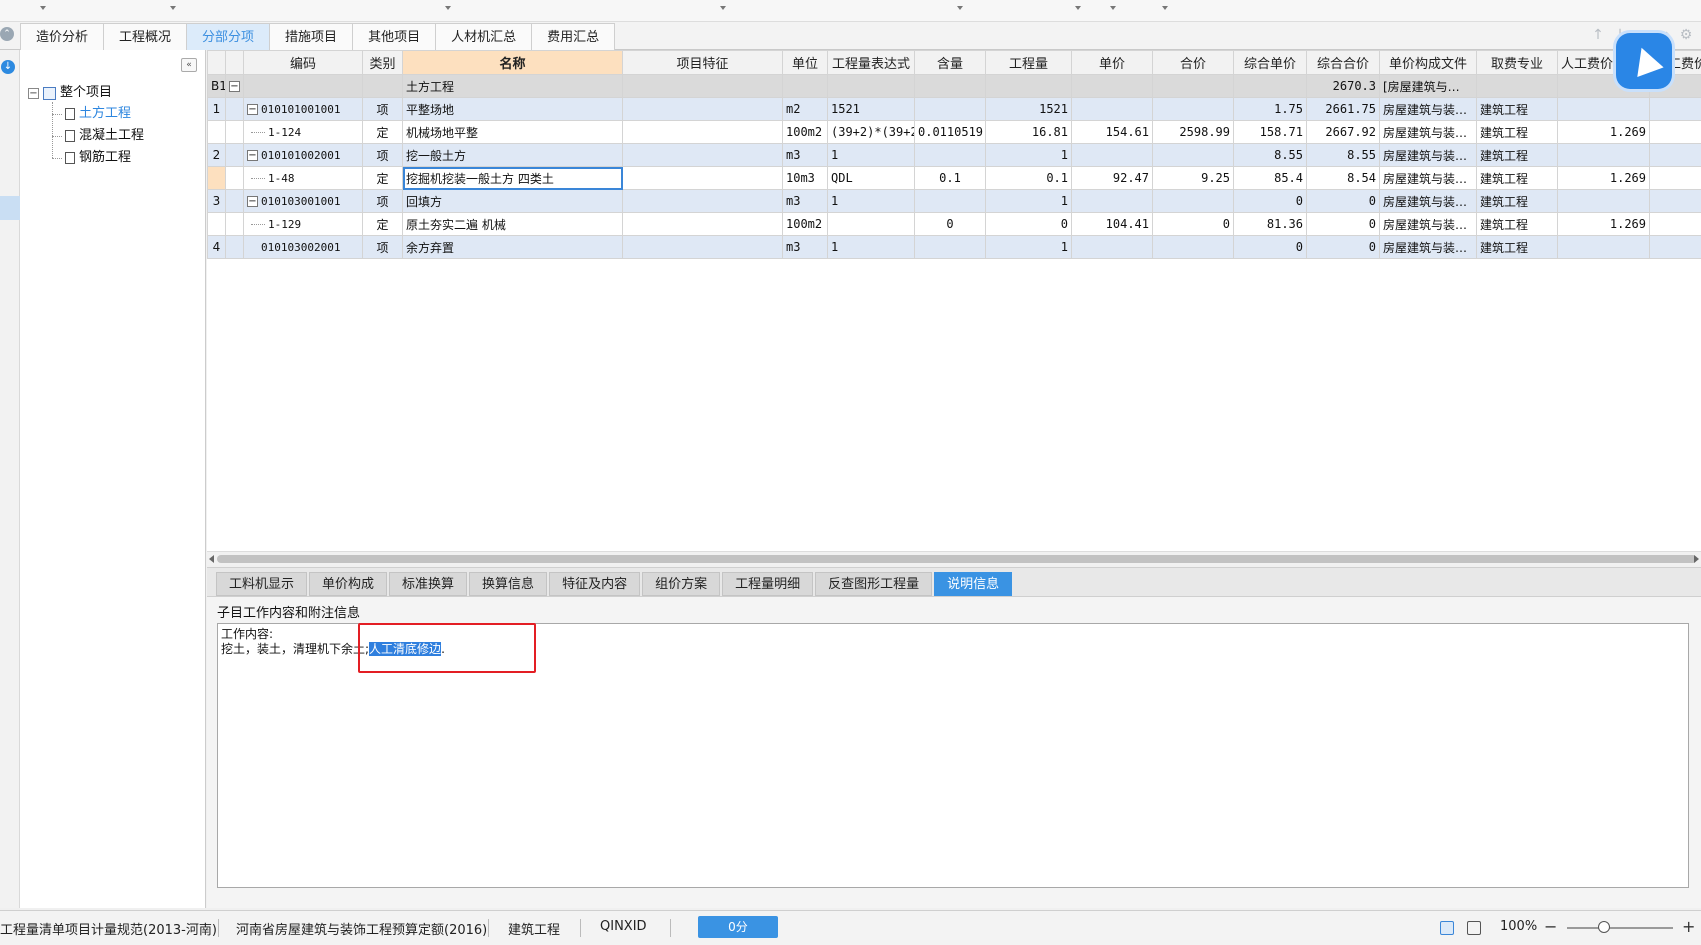 This screenshot has height=945, width=1701. I want to click on column-header-category: 类别, so click(382, 62).